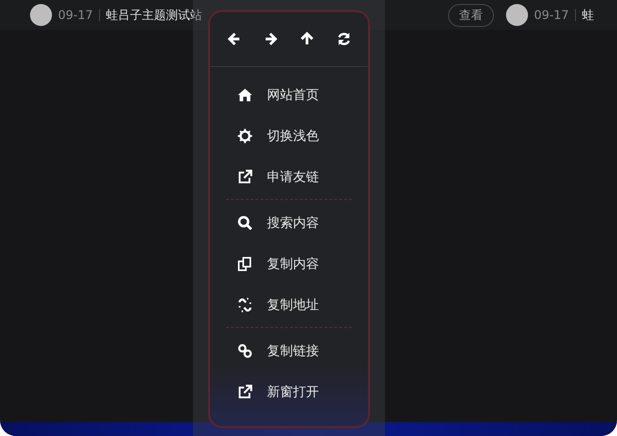 Image resolution: width=617 pixels, height=436 pixels. I want to click on gear-icon, so click(245, 136).